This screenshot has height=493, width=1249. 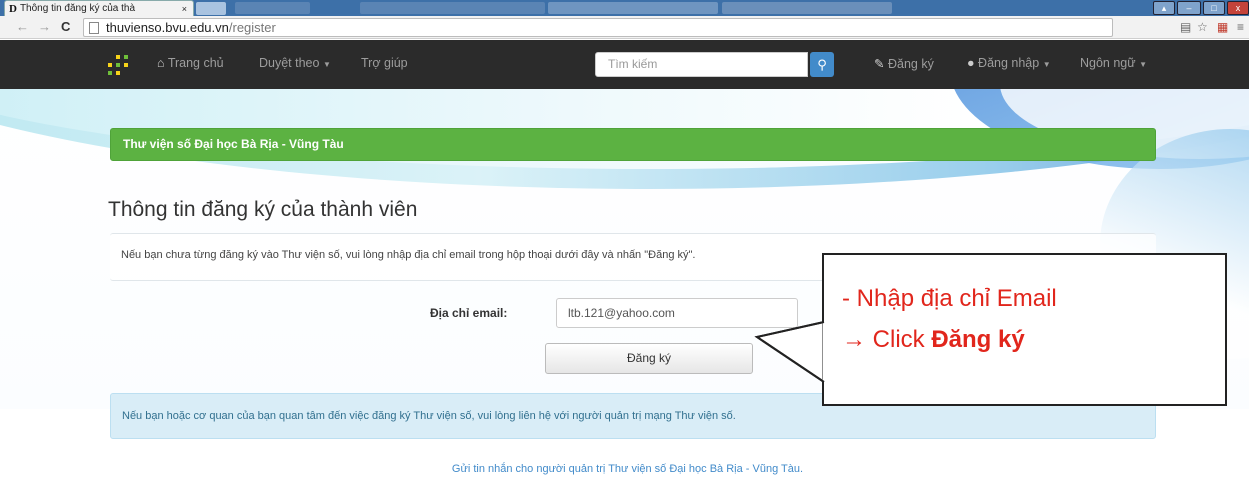 What do you see at coordinates (1202, 27) in the screenshot?
I see `bookmark-star-icon: ☆` at bounding box center [1202, 27].